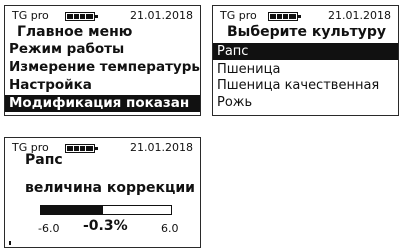 Image resolution: width=402 pixels, height=251 pixels. I want to click on menu-item-operation-mode: Режим работы, so click(102, 49).